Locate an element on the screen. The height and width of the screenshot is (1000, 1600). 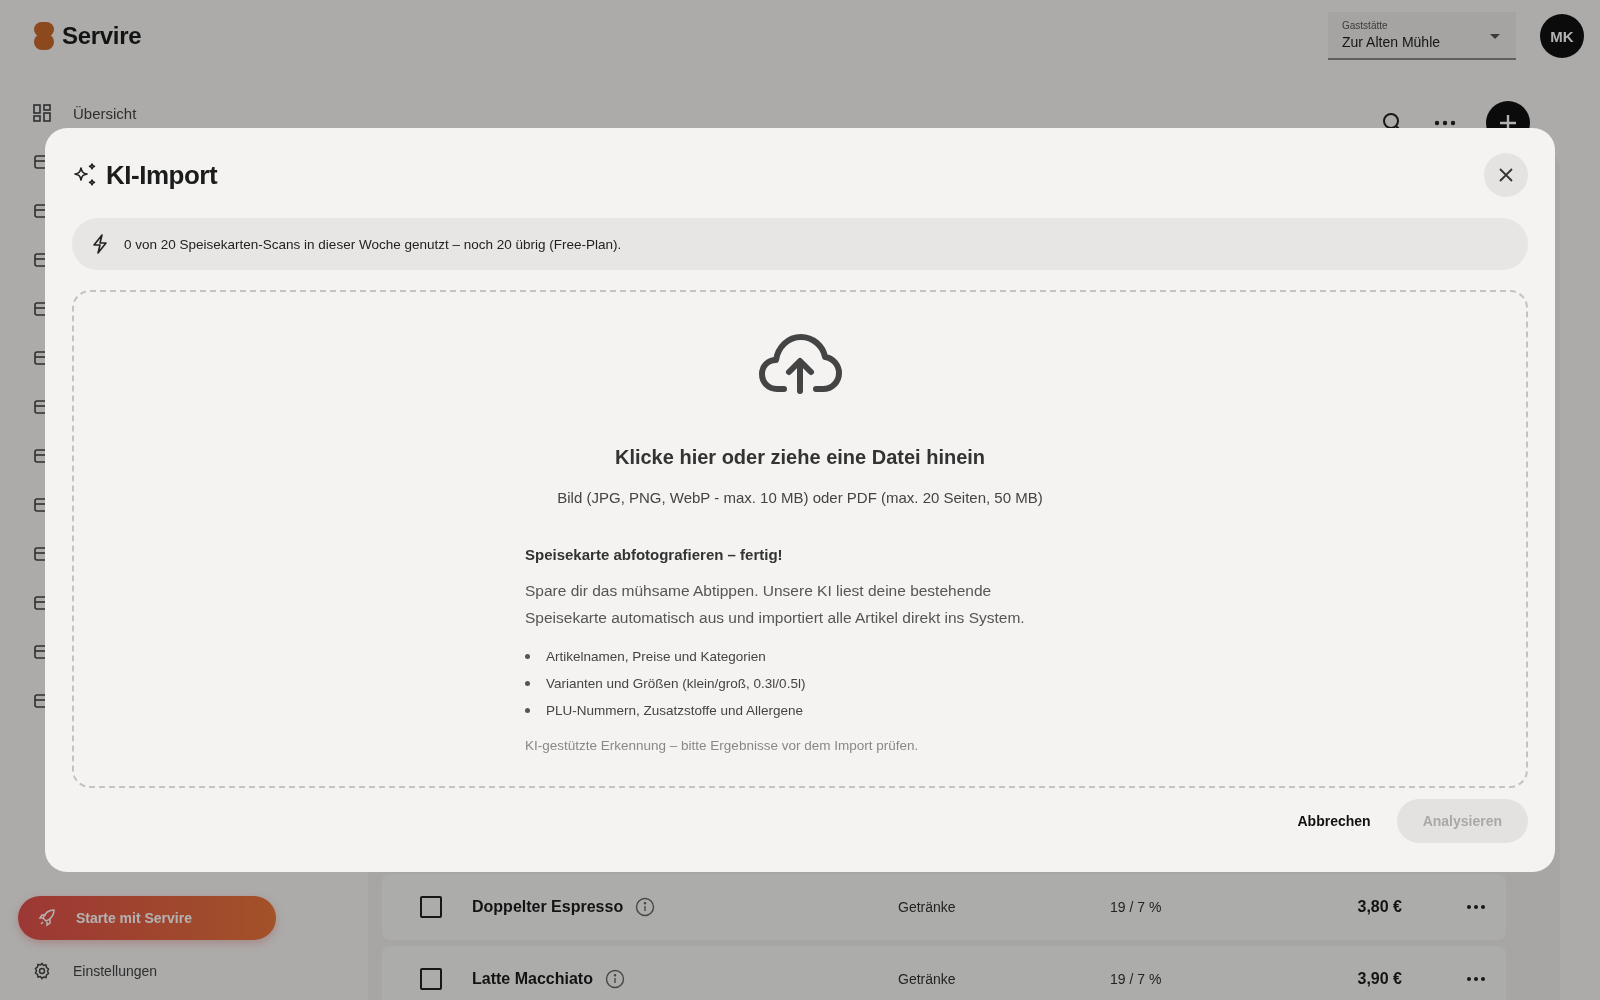
lightning-icon is located at coordinates (100, 244).